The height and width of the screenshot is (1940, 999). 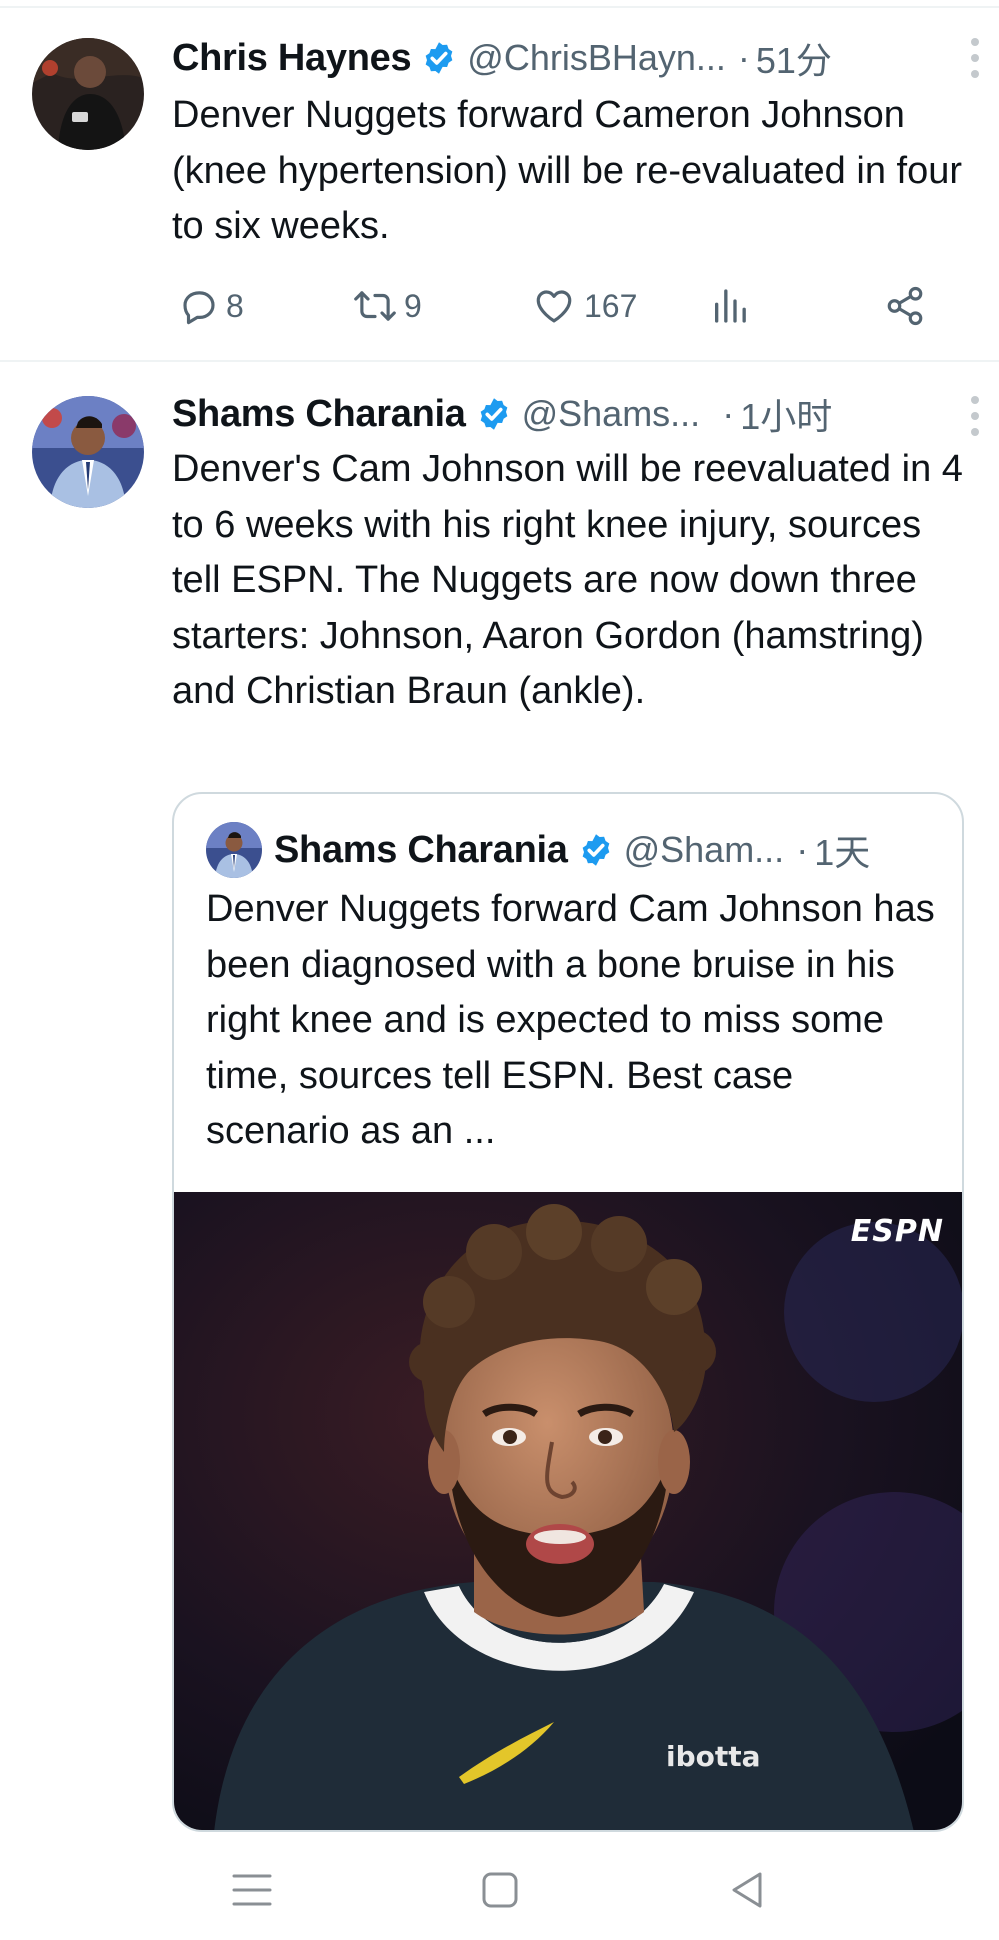 I want to click on like-button: 167, so click(x=584, y=306).